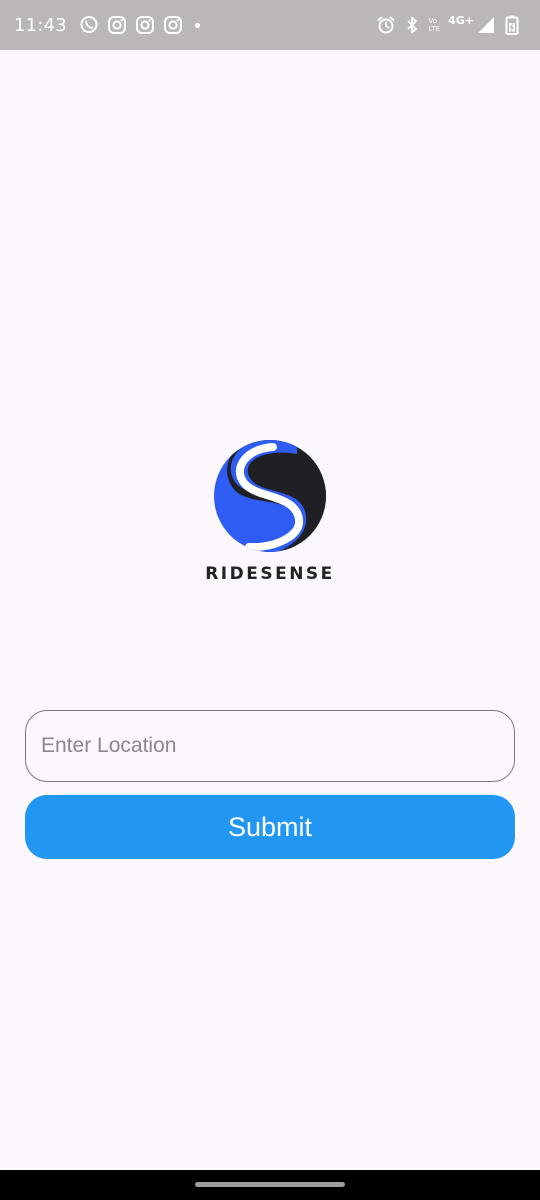  I want to click on home-indicator, so click(270, 1184).